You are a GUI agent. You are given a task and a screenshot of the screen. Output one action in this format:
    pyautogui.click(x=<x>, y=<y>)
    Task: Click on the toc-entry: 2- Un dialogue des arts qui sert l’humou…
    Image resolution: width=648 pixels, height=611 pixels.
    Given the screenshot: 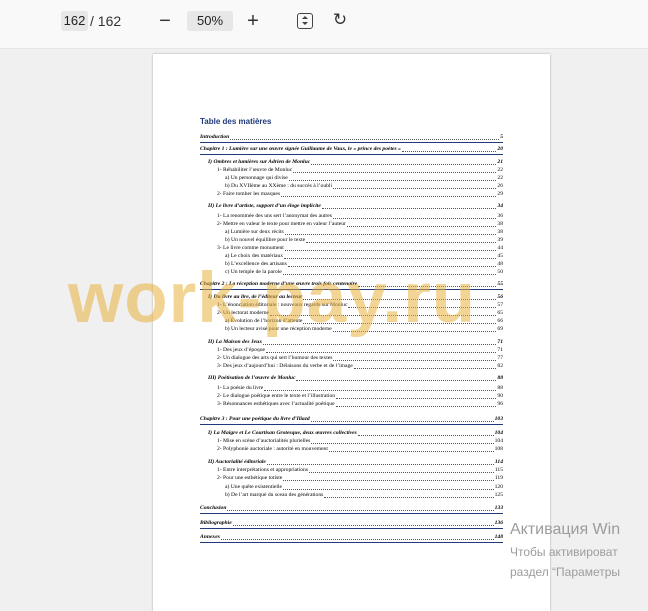 What is the action you would take?
    pyautogui.click(x=360, y=358)
    